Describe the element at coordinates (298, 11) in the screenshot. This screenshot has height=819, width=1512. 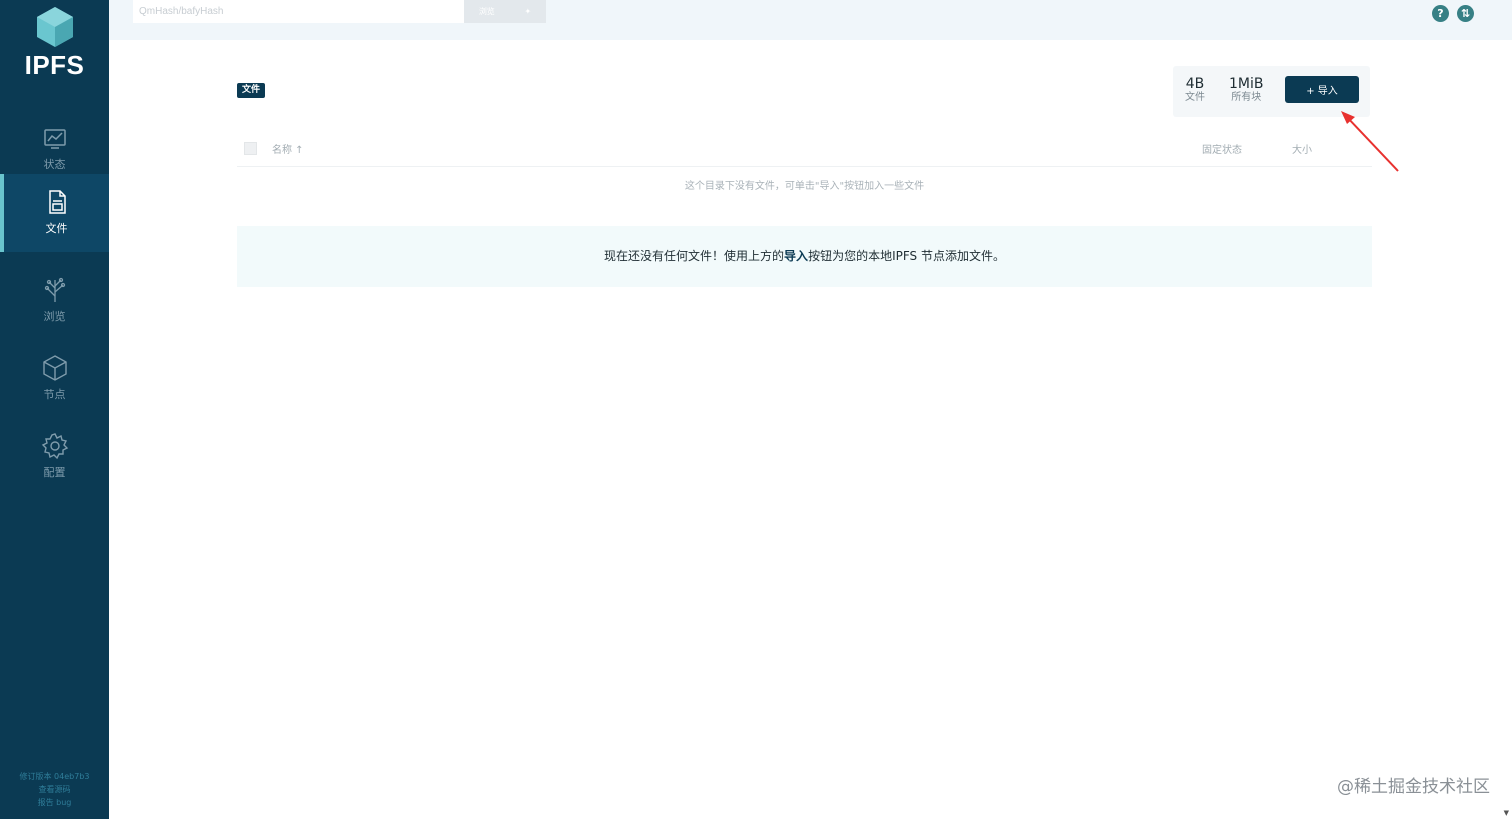
I see `hash-search-input` at that location.